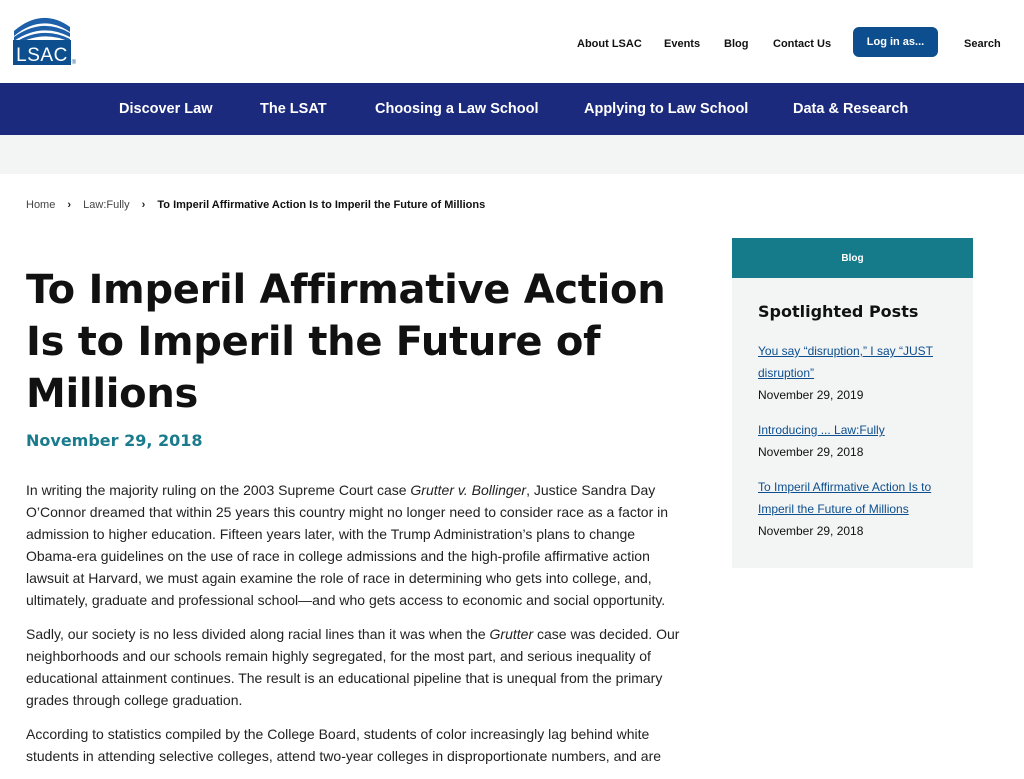 This screenshot has width=1024, height=779. What do you see at coordinates (114, 440) in the screenshot?
I see `article-date: November 29, 2018` at bounding box center [114, 440].